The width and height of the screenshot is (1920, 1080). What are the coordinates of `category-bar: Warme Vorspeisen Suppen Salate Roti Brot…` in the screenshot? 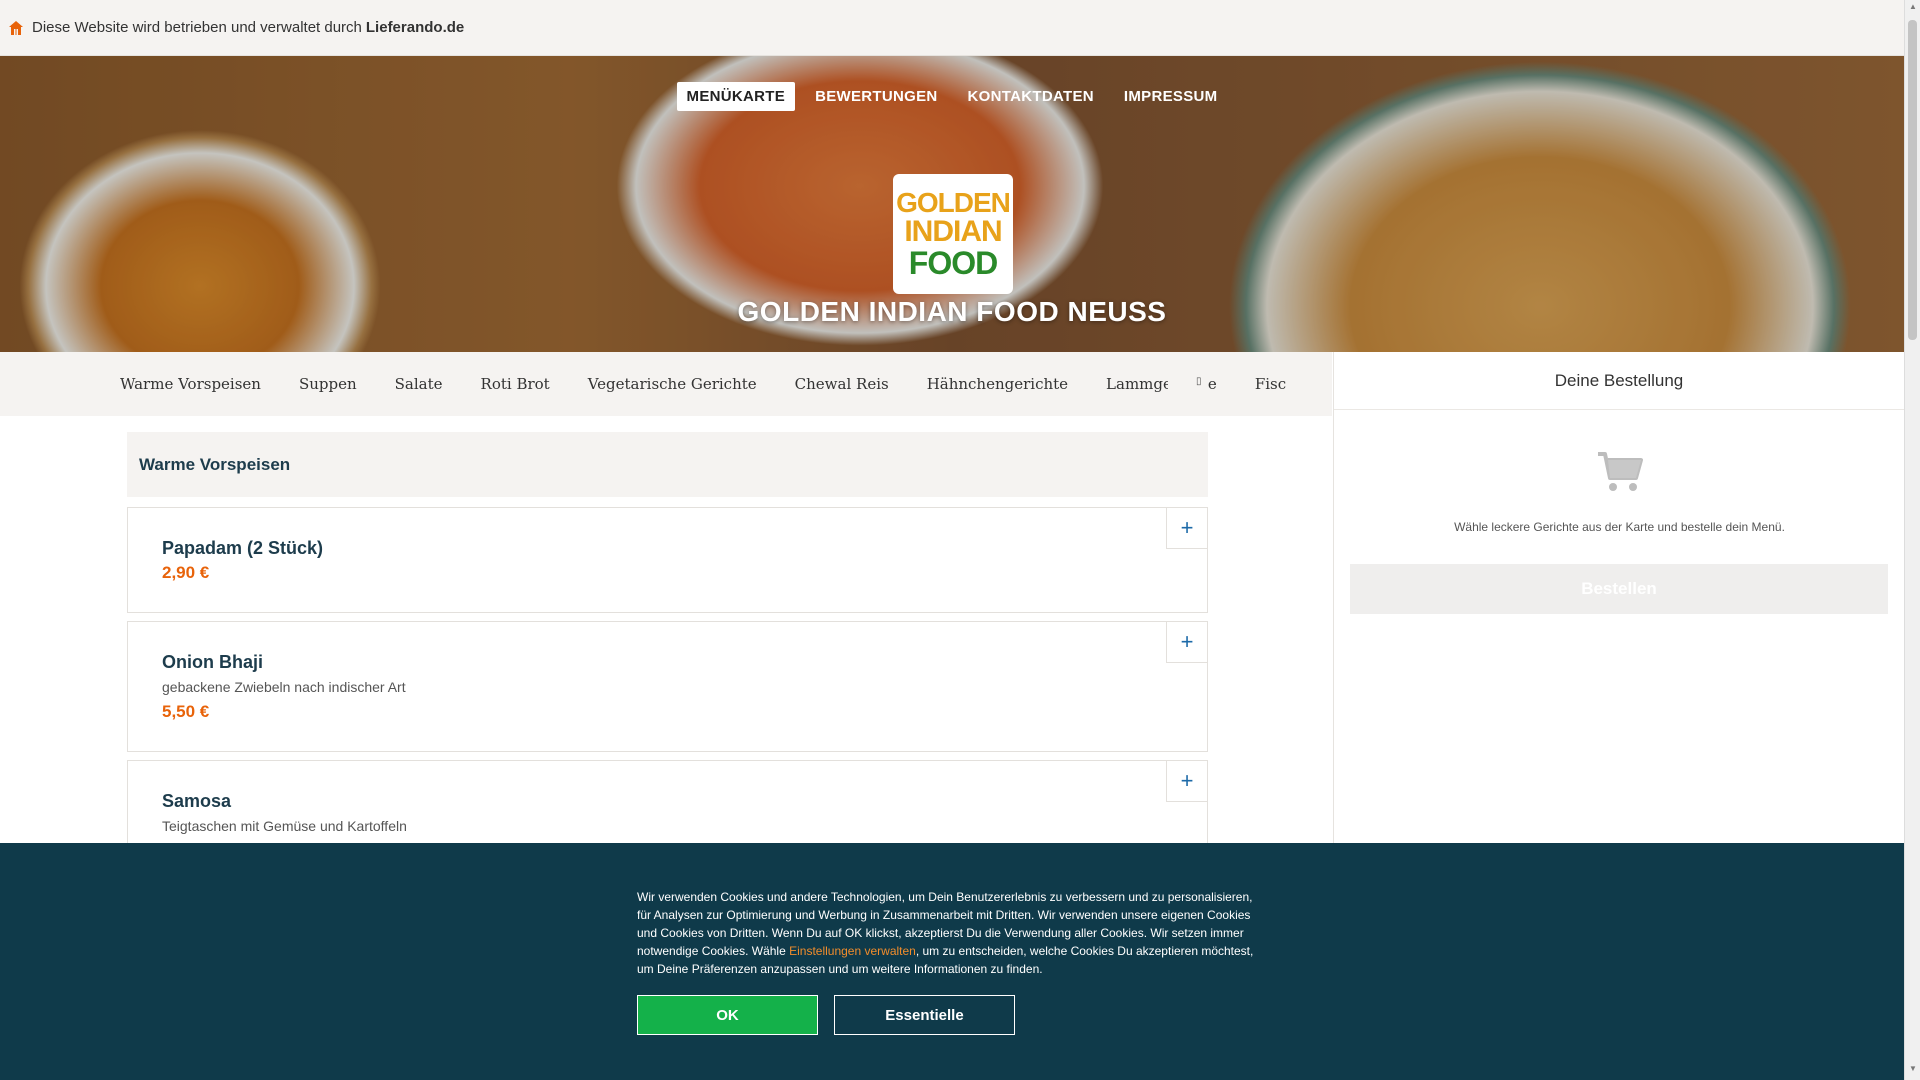 It's located at (666, 384).